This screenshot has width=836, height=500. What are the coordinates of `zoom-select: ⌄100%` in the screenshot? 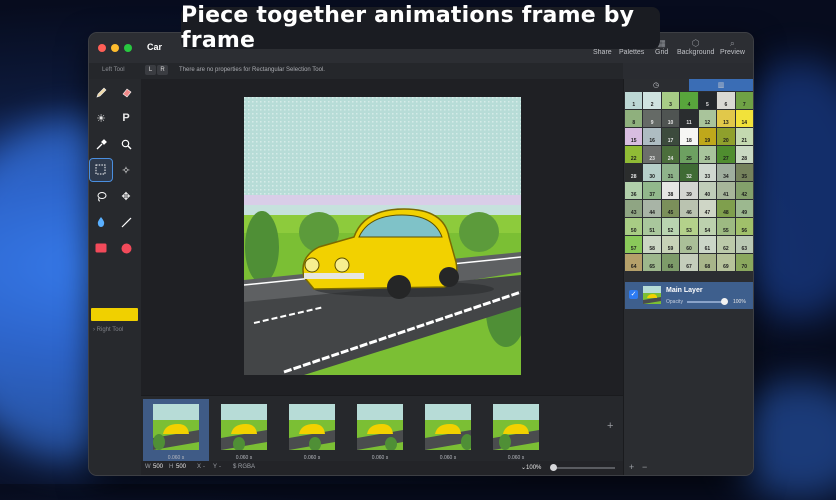 It's located at (531, 467).